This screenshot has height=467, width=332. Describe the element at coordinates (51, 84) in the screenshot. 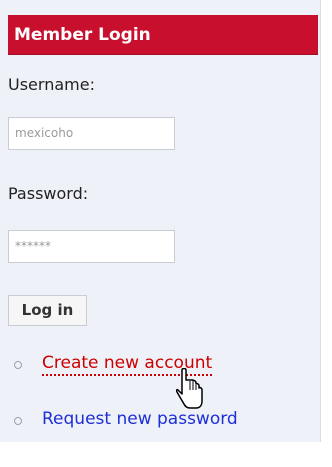

I see `username-label: Username:` at that location.